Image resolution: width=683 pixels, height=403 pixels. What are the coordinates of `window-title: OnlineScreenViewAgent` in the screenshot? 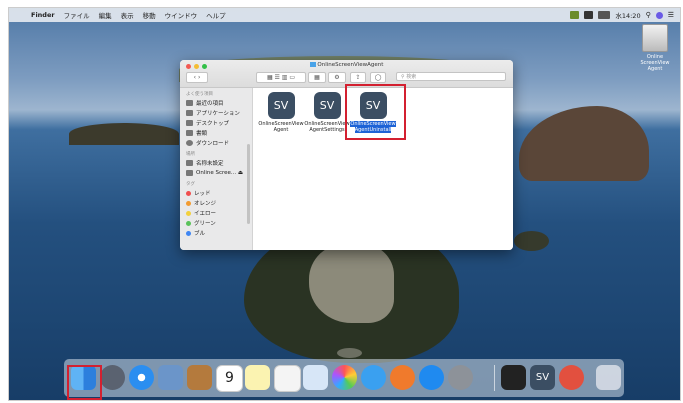 It's located at (346, 65).